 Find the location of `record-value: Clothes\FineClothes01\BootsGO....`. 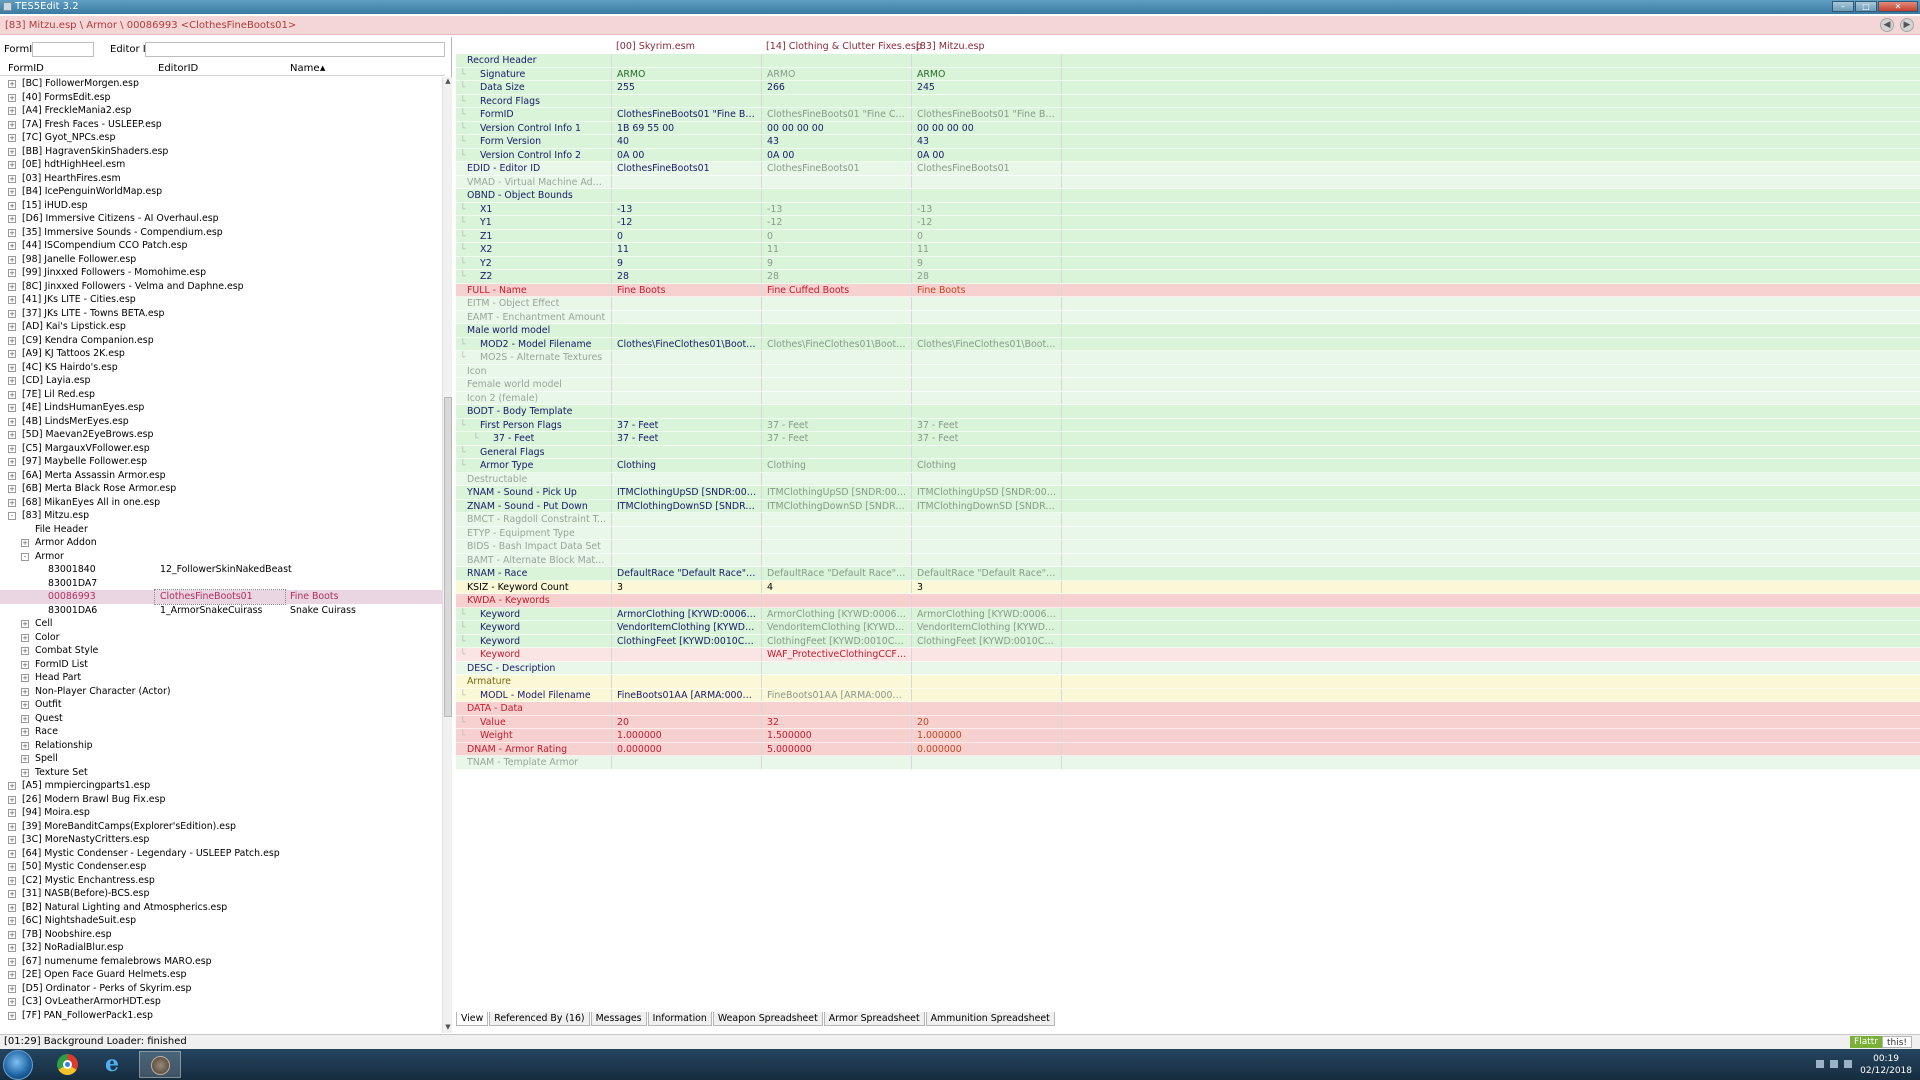

record-value: Clothes\FineClothes01\BootsGO.... is located at coordinates (687, 345).